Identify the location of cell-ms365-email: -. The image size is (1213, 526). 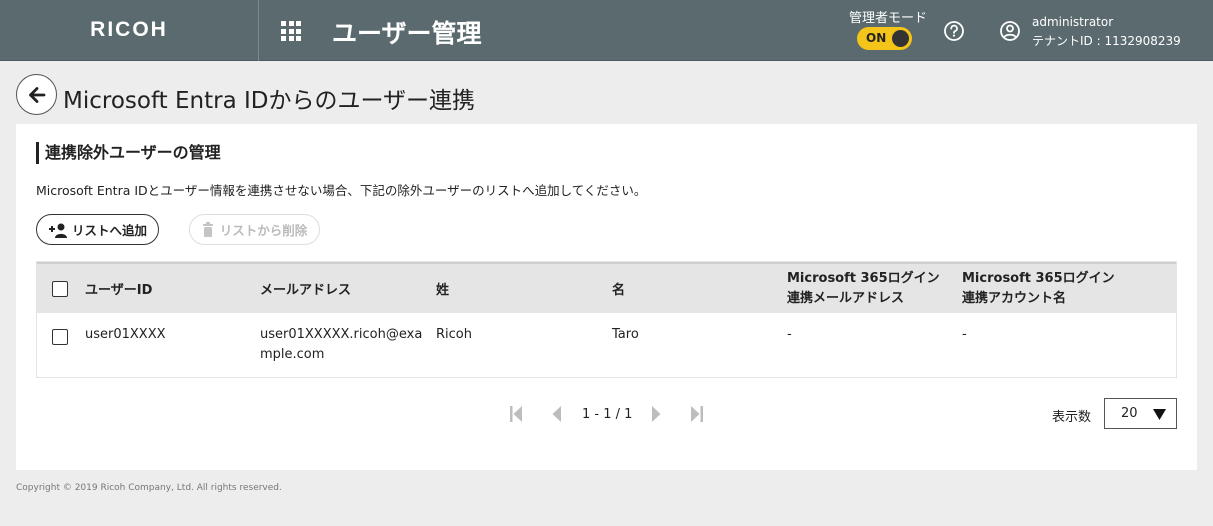
(789, 334).